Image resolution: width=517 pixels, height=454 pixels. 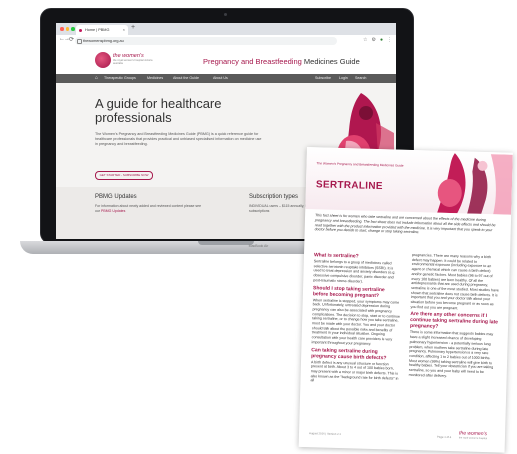 What do you see at coordinates (116, 197) in the screenshot?
I see `updates-heading: PBMG Updates` at bounding box center [116, 197].